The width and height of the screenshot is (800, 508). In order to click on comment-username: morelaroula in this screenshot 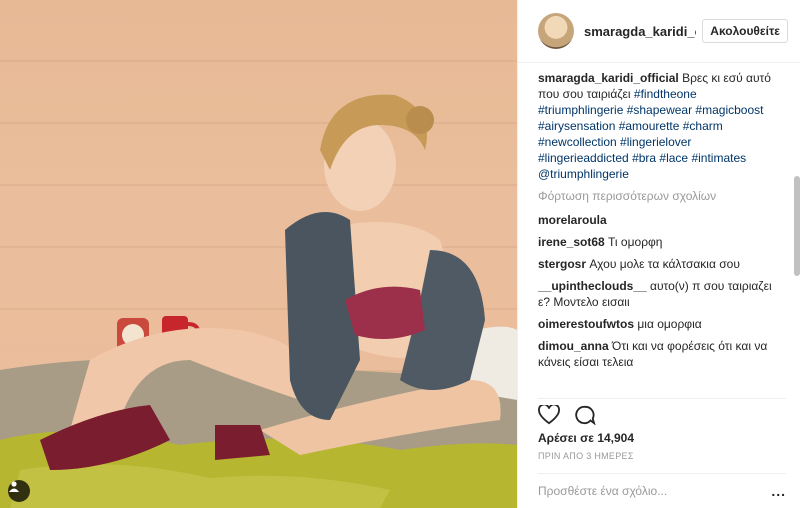, I will do `click(572, 220)`.